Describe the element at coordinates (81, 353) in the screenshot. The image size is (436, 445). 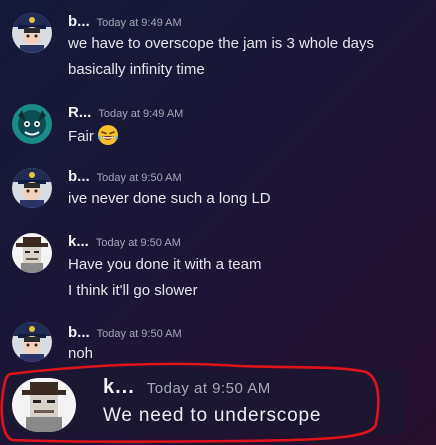
I see `message-text: noh` at that location.